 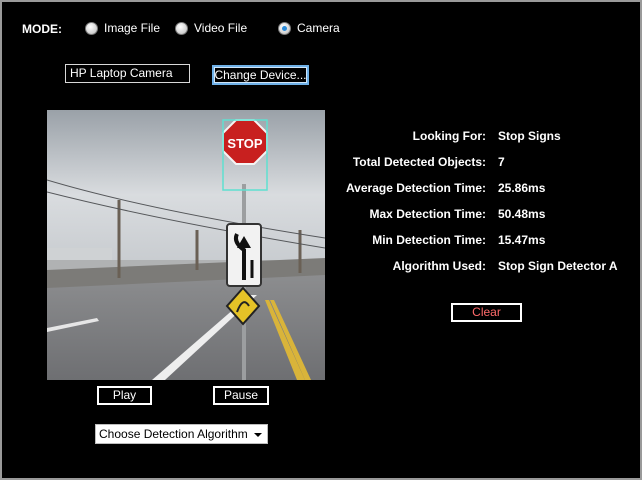 What do you see at coordinates (522, 214) in the screenshot?
I see `stat-value-max-time: 50.48ms` at bounding box center [522, 214].